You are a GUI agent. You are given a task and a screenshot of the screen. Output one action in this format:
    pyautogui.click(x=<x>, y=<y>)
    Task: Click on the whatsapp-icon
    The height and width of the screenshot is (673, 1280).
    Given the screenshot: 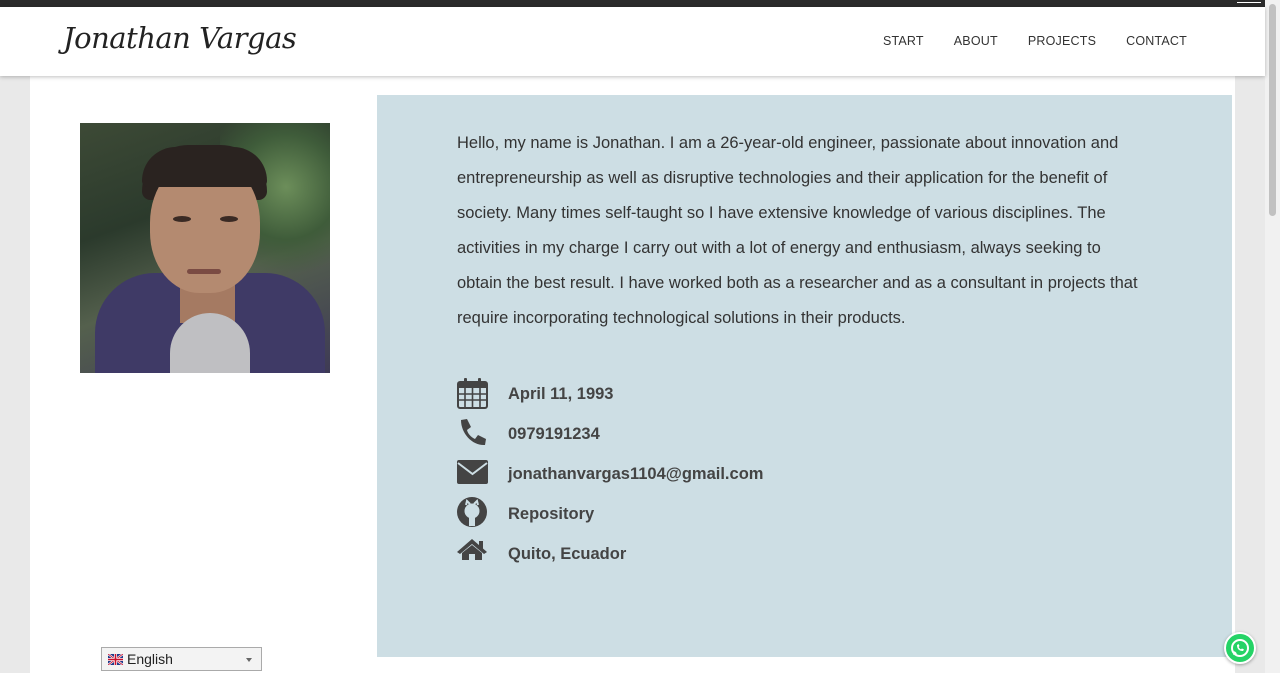 What is the action you would take?
    pyautogui.click(x=1240, y=648)
    